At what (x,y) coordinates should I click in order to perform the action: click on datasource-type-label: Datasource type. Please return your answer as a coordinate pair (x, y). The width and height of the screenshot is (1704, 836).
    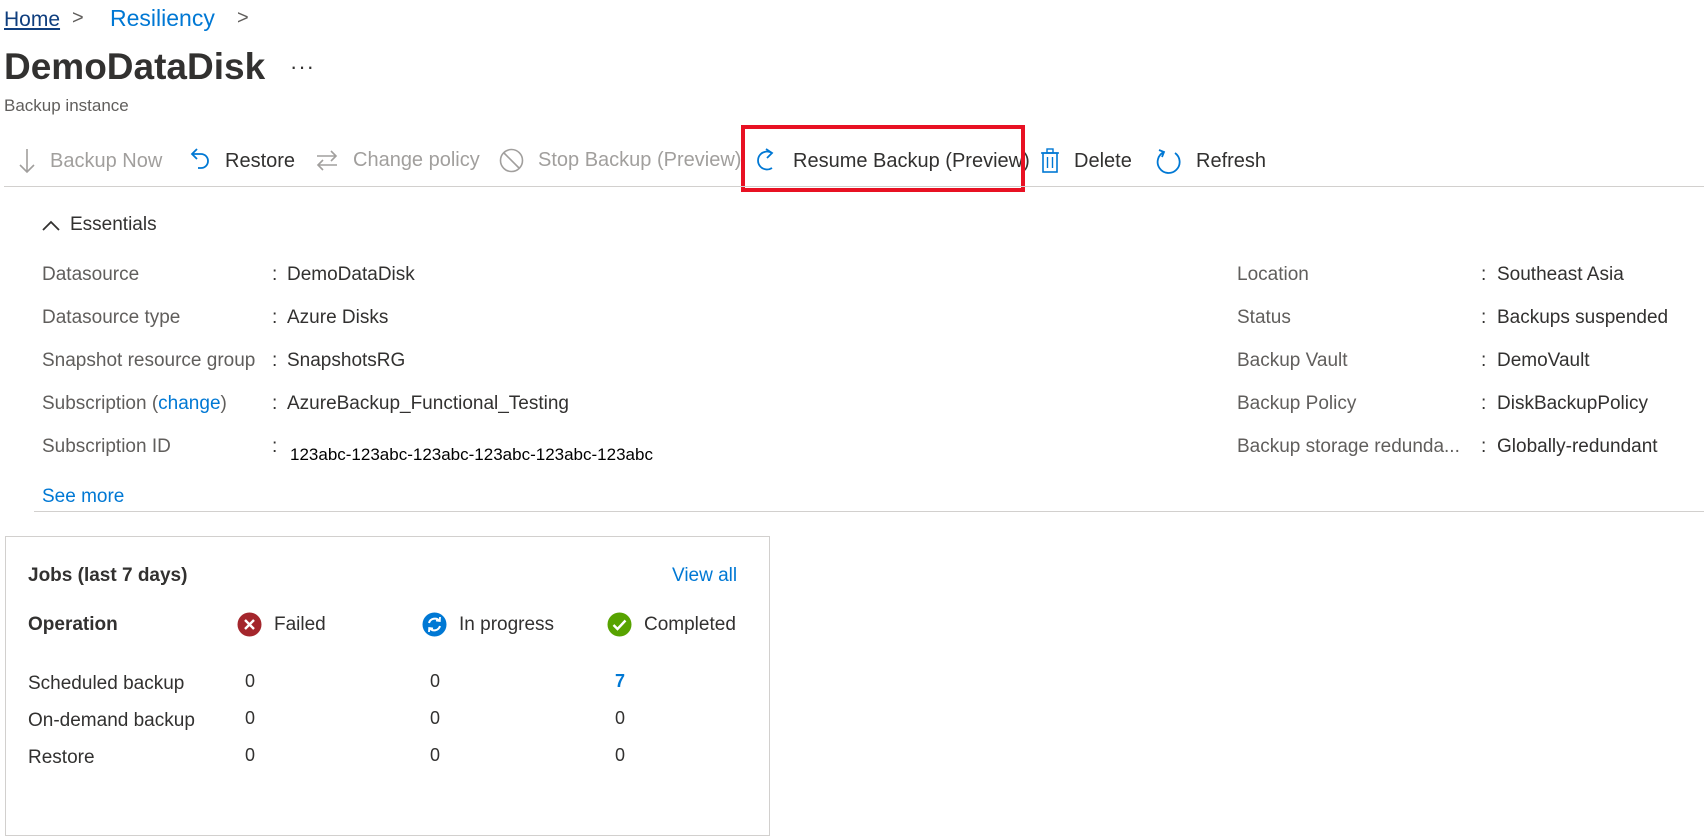
    Looking at the image, I should click on (111, 317).